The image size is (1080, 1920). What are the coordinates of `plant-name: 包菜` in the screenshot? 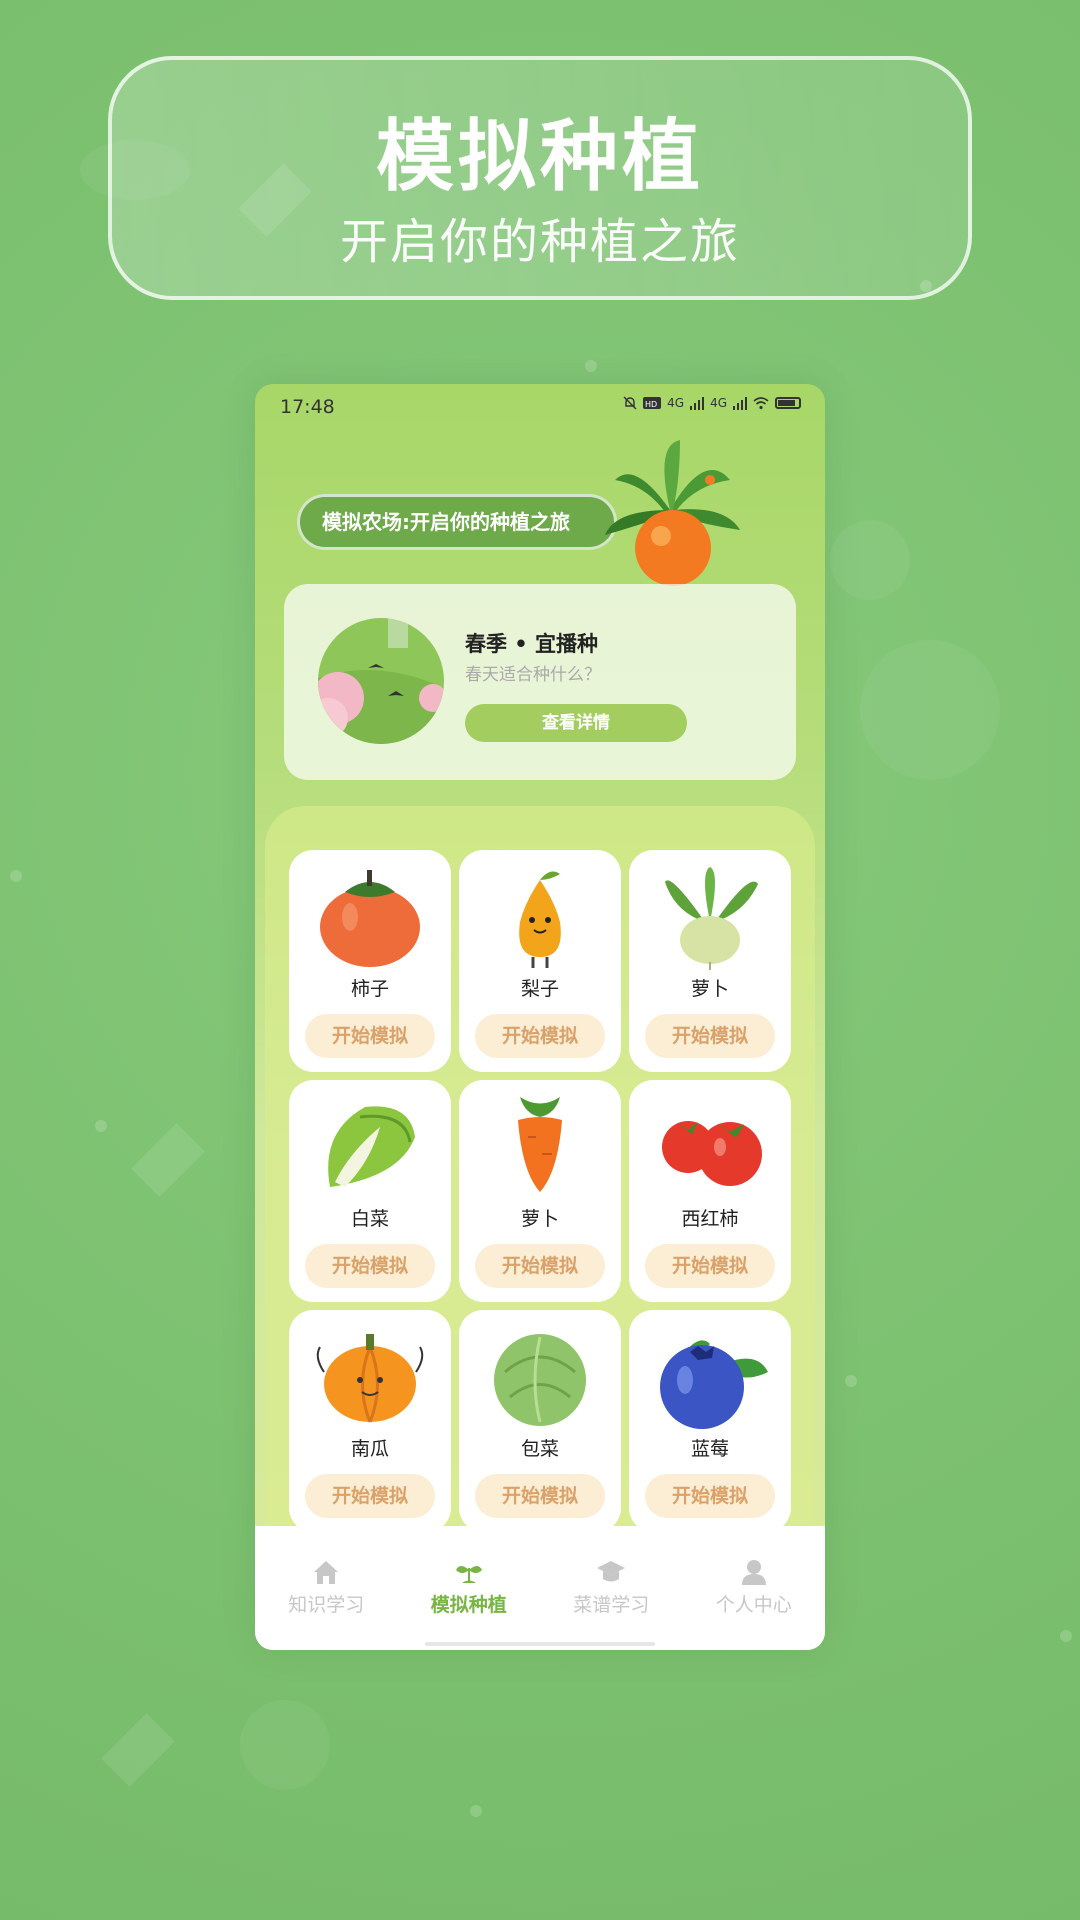 It's located at (539, 1449).